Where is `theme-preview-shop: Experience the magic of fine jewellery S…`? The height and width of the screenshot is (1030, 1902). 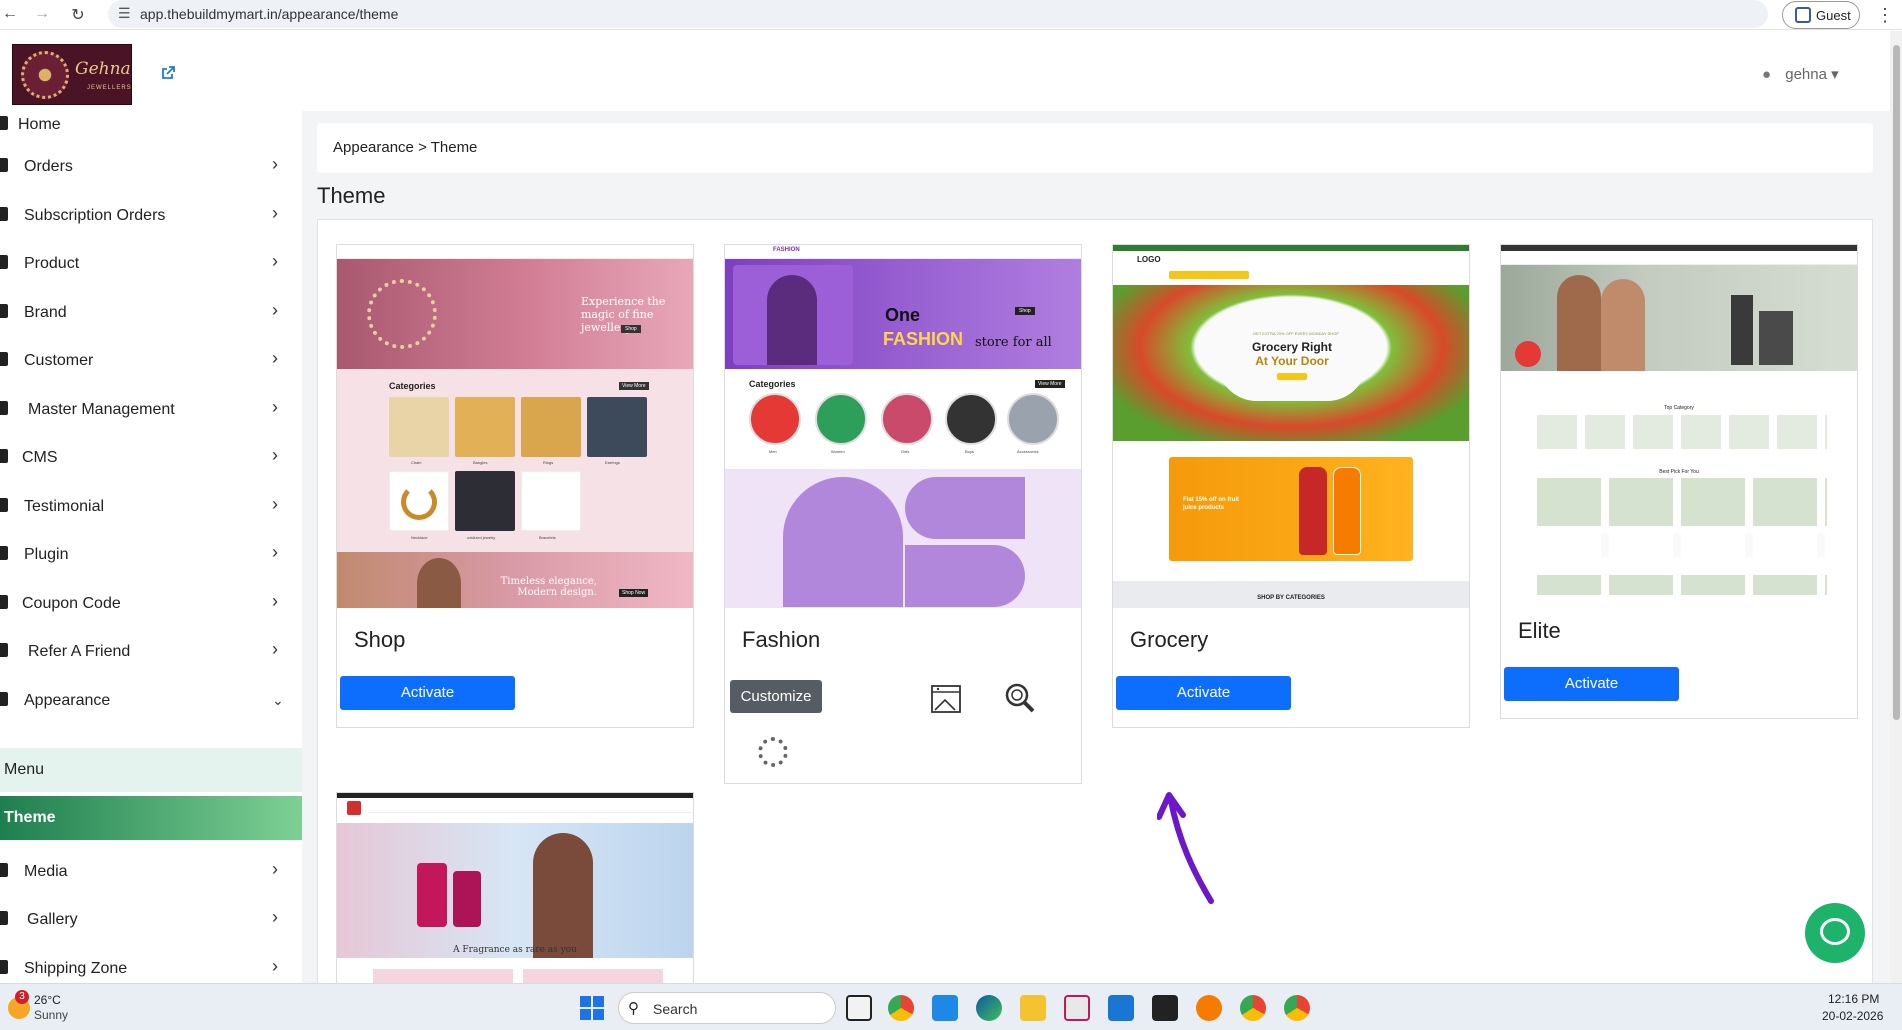 theme-preview-shop: Experience the magic of fine jewellery S… is located at coordinates (515, 426).